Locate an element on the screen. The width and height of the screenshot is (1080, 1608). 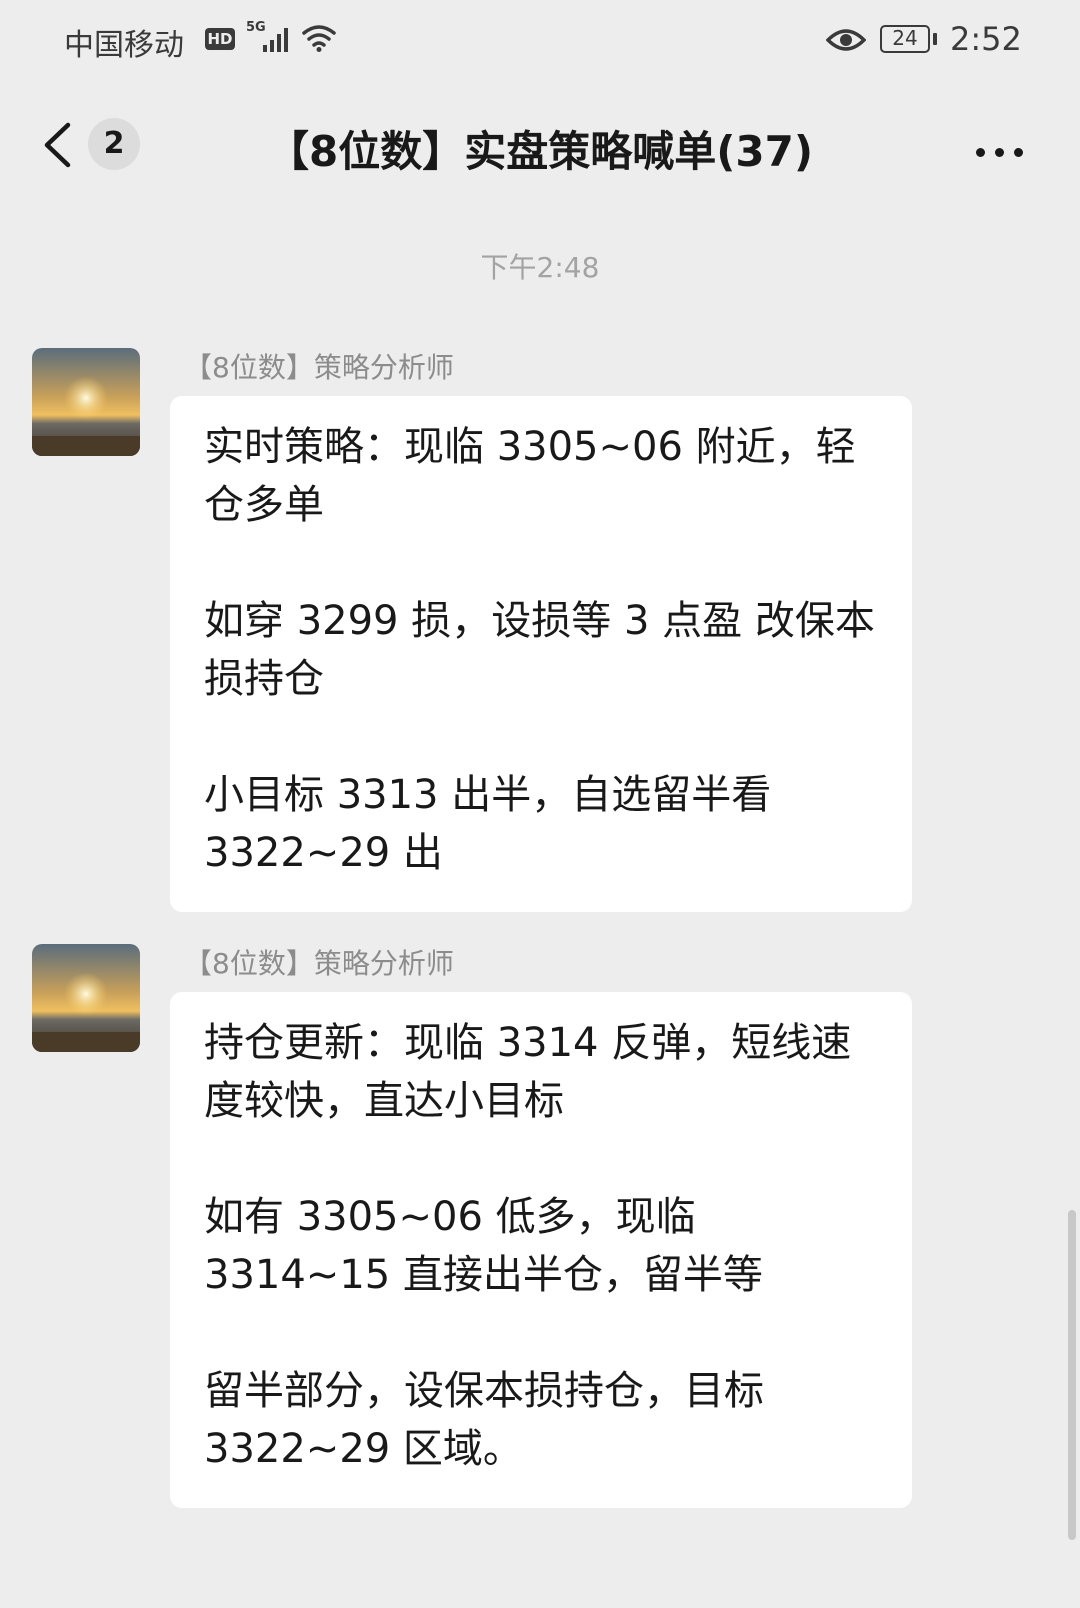
message-paragraph: 小目标 3313 出半，自选留半看 3322~29 出 is located at coordinates (488, 824).